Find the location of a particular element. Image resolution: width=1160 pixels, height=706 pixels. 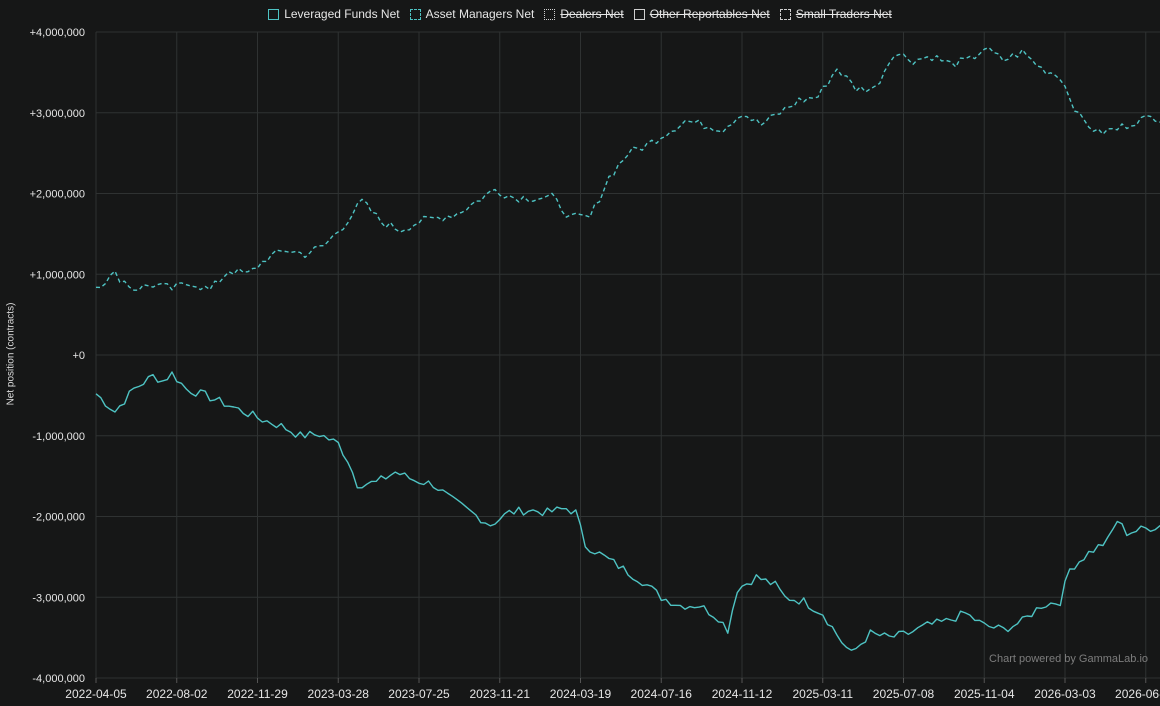

x-tick-label: 2022-08-02 is located at coordinates (177, 694).